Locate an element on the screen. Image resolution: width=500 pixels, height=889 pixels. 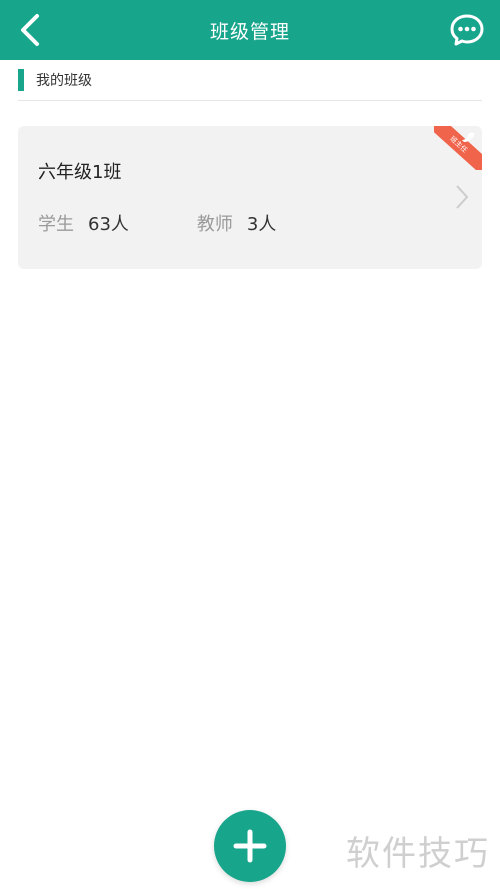
section-accent-bar is located at coordinates (21, 80).